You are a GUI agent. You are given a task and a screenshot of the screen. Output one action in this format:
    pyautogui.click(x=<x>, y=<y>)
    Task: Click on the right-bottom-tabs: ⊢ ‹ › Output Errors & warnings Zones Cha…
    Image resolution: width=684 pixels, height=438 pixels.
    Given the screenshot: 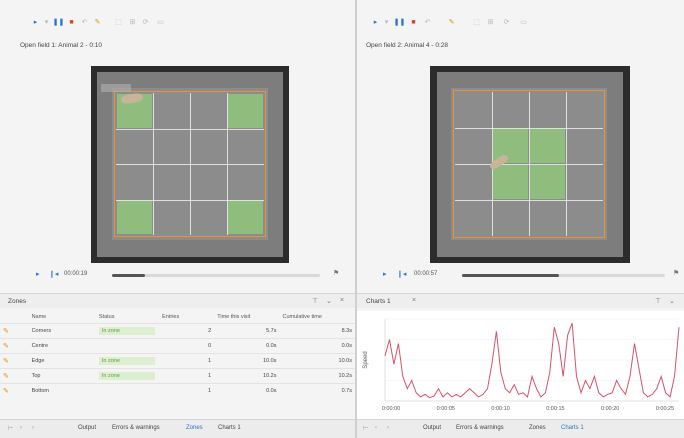 What is the action you would take?
    pyautogui.click(x=520, y=428)
    